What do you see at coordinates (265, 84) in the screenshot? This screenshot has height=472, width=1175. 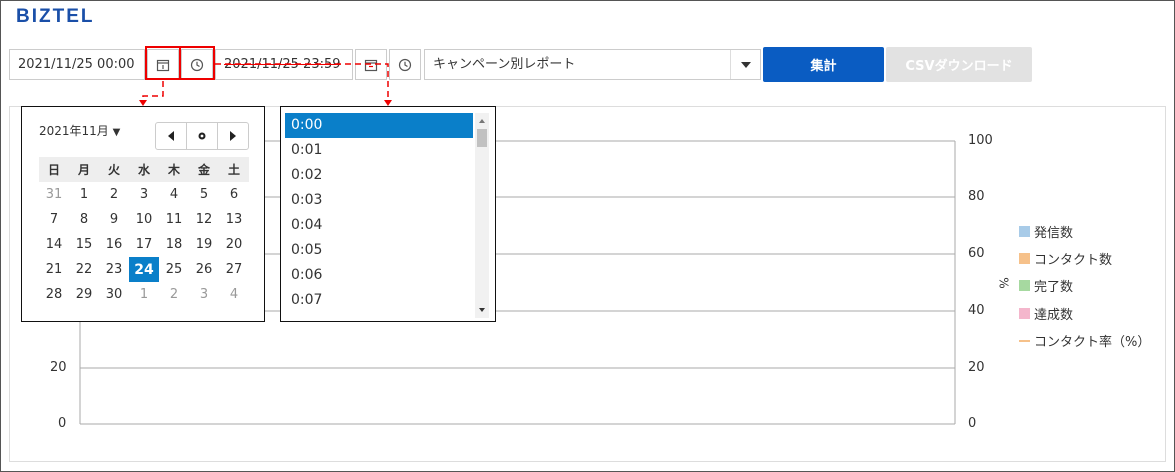 I see `annotation-arrows` at bounding box center [265, 84].